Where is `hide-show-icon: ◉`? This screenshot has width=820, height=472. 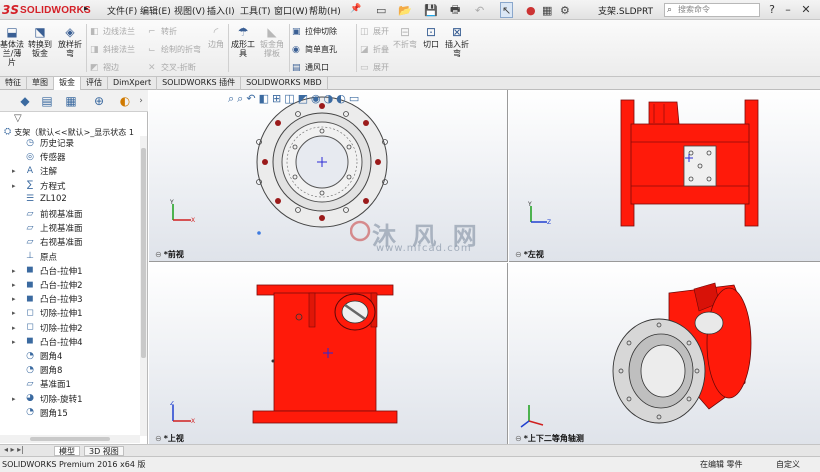 hide-show-icon: ◉ is located at coordinates (316, 100).